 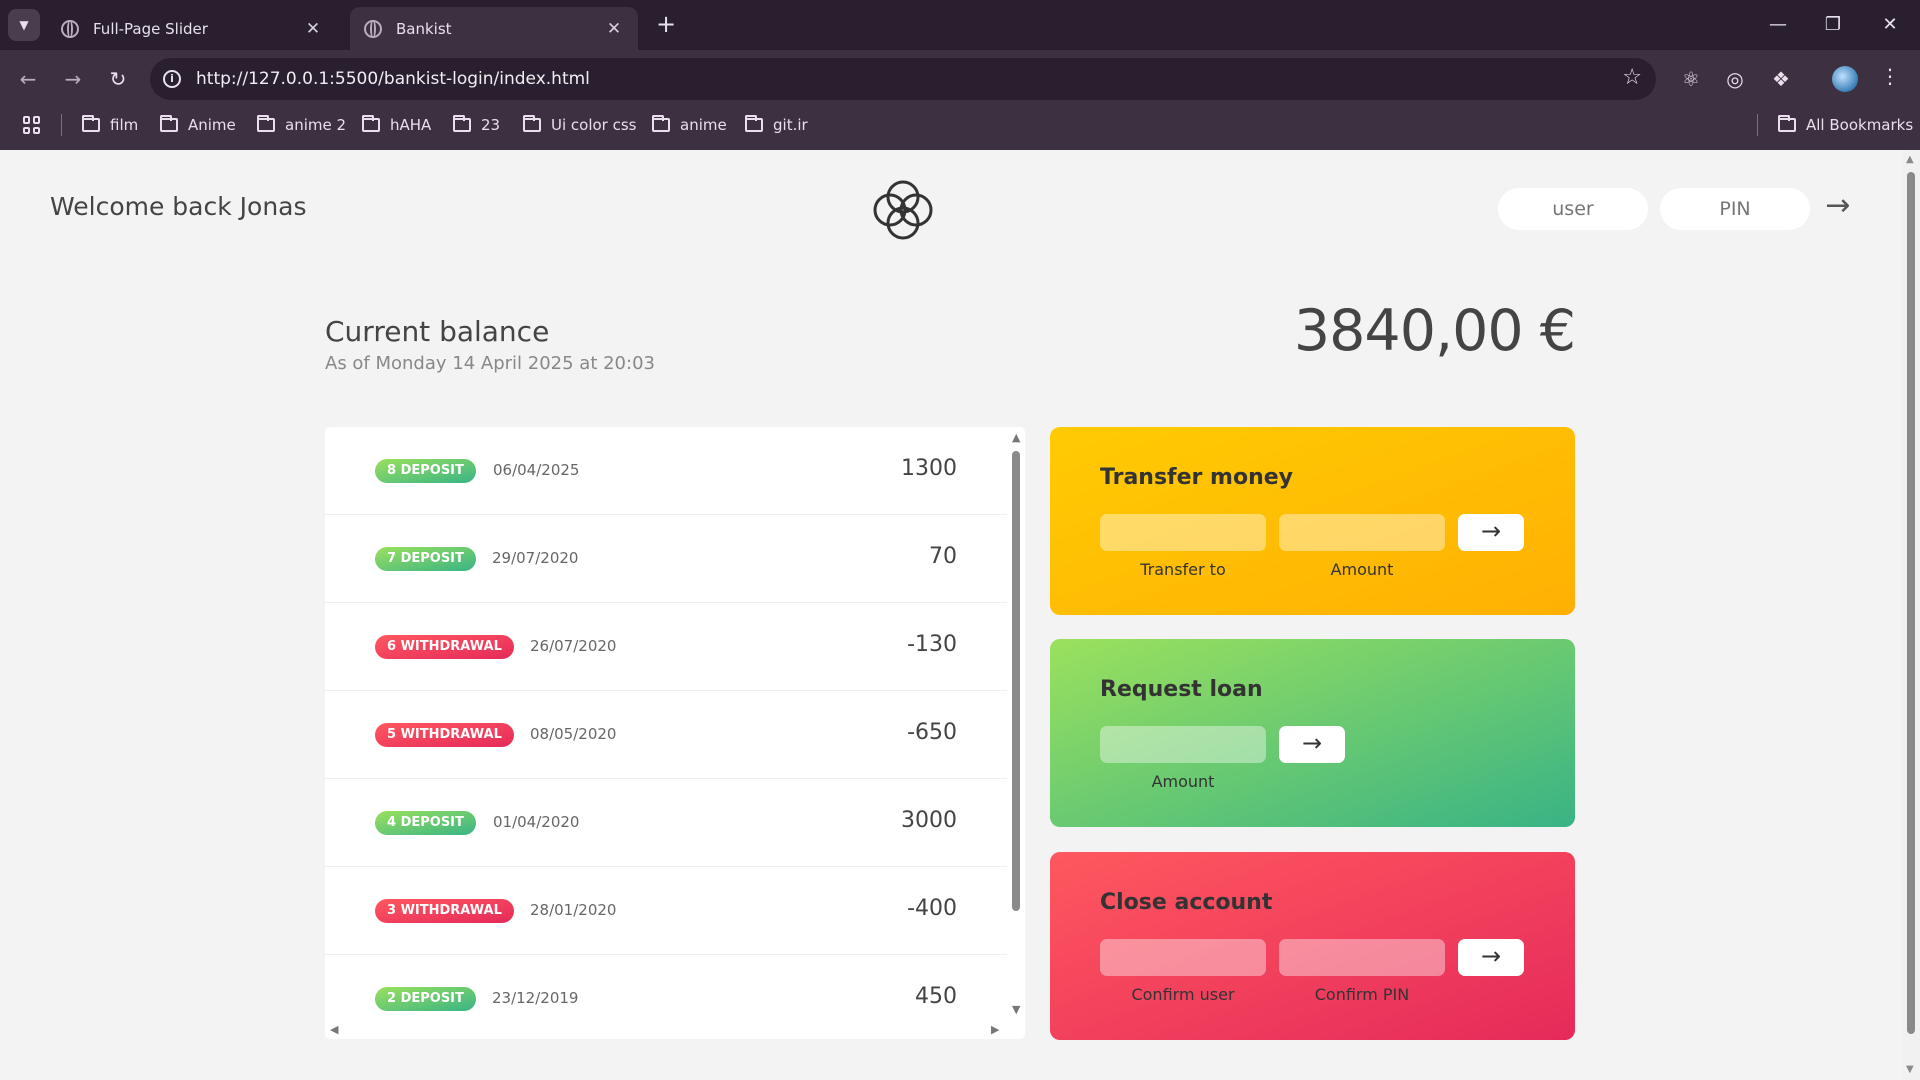 What do you see at coordinates (476, 125) in the screenshot?
I see `bookmark-23: 23` at bounding box center [476, 125].